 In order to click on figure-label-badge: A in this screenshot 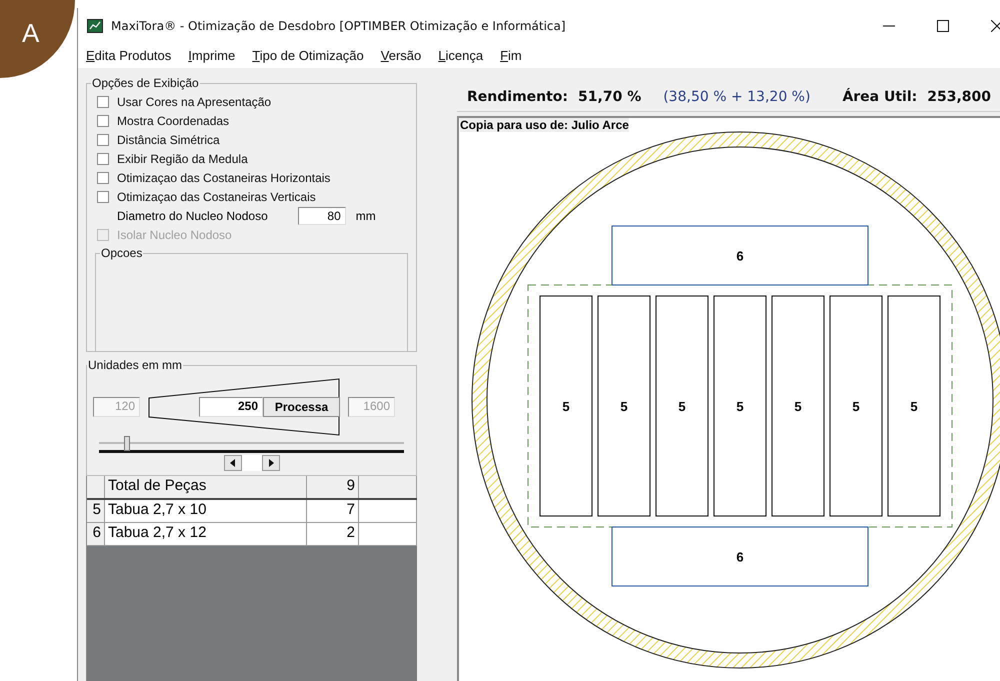, I will do `click(37, 39)`.